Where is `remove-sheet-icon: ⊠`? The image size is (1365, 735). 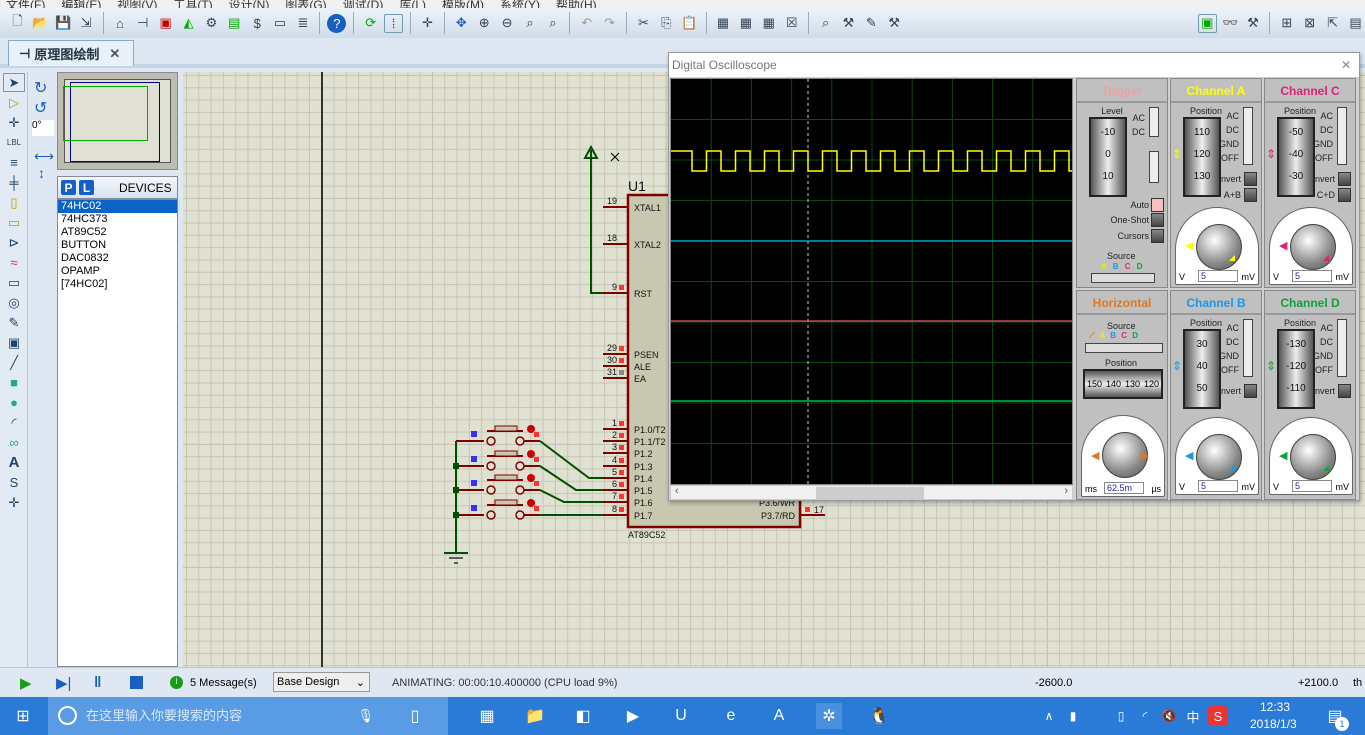
remove-sheet-icon: ⊠ is located at coordinates (1309, 23).